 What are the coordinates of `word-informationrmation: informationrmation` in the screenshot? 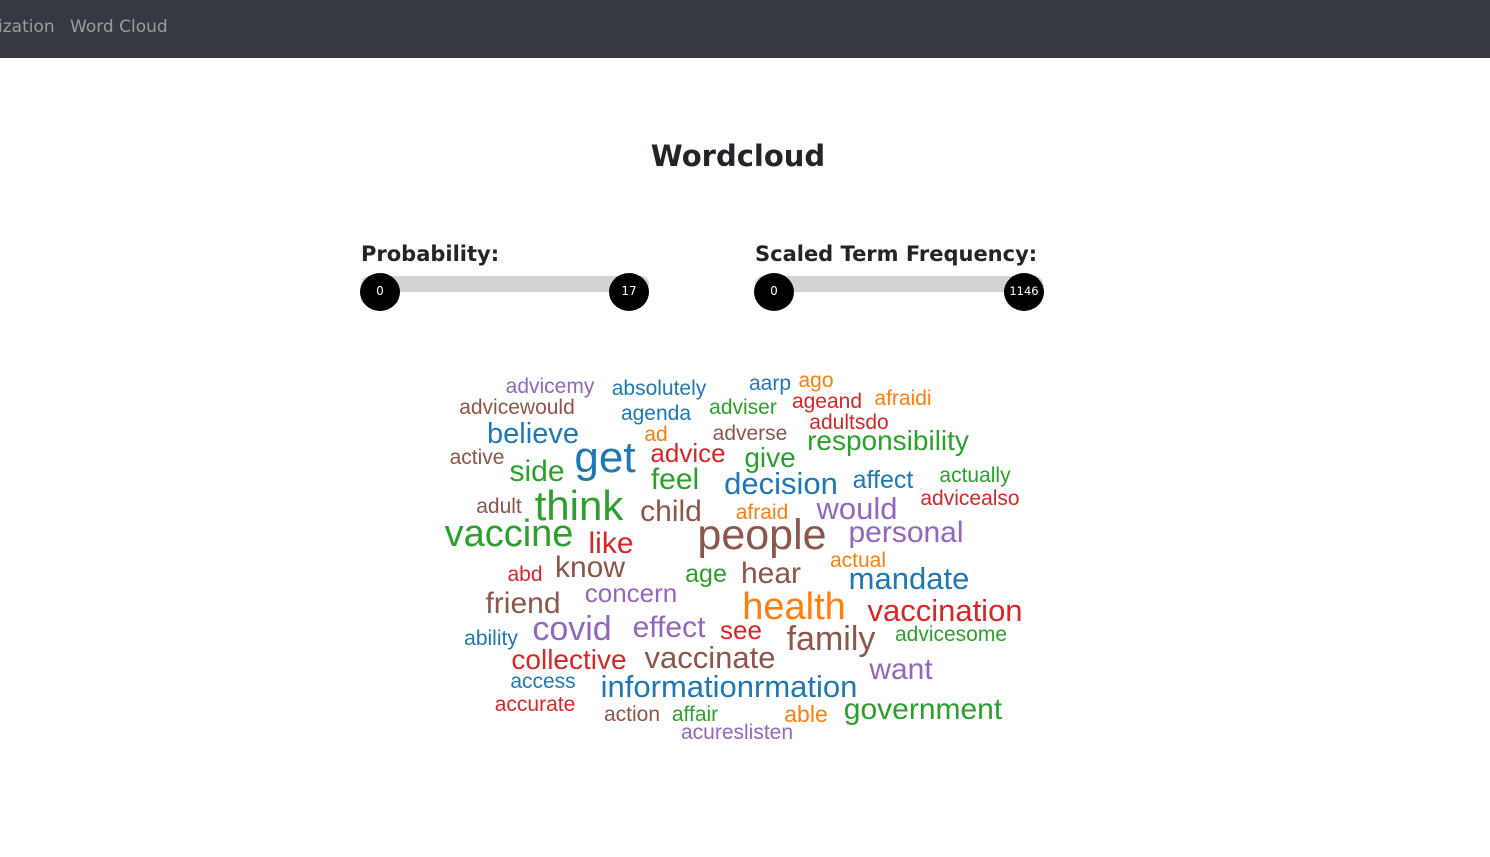 It's located at (729, 686).